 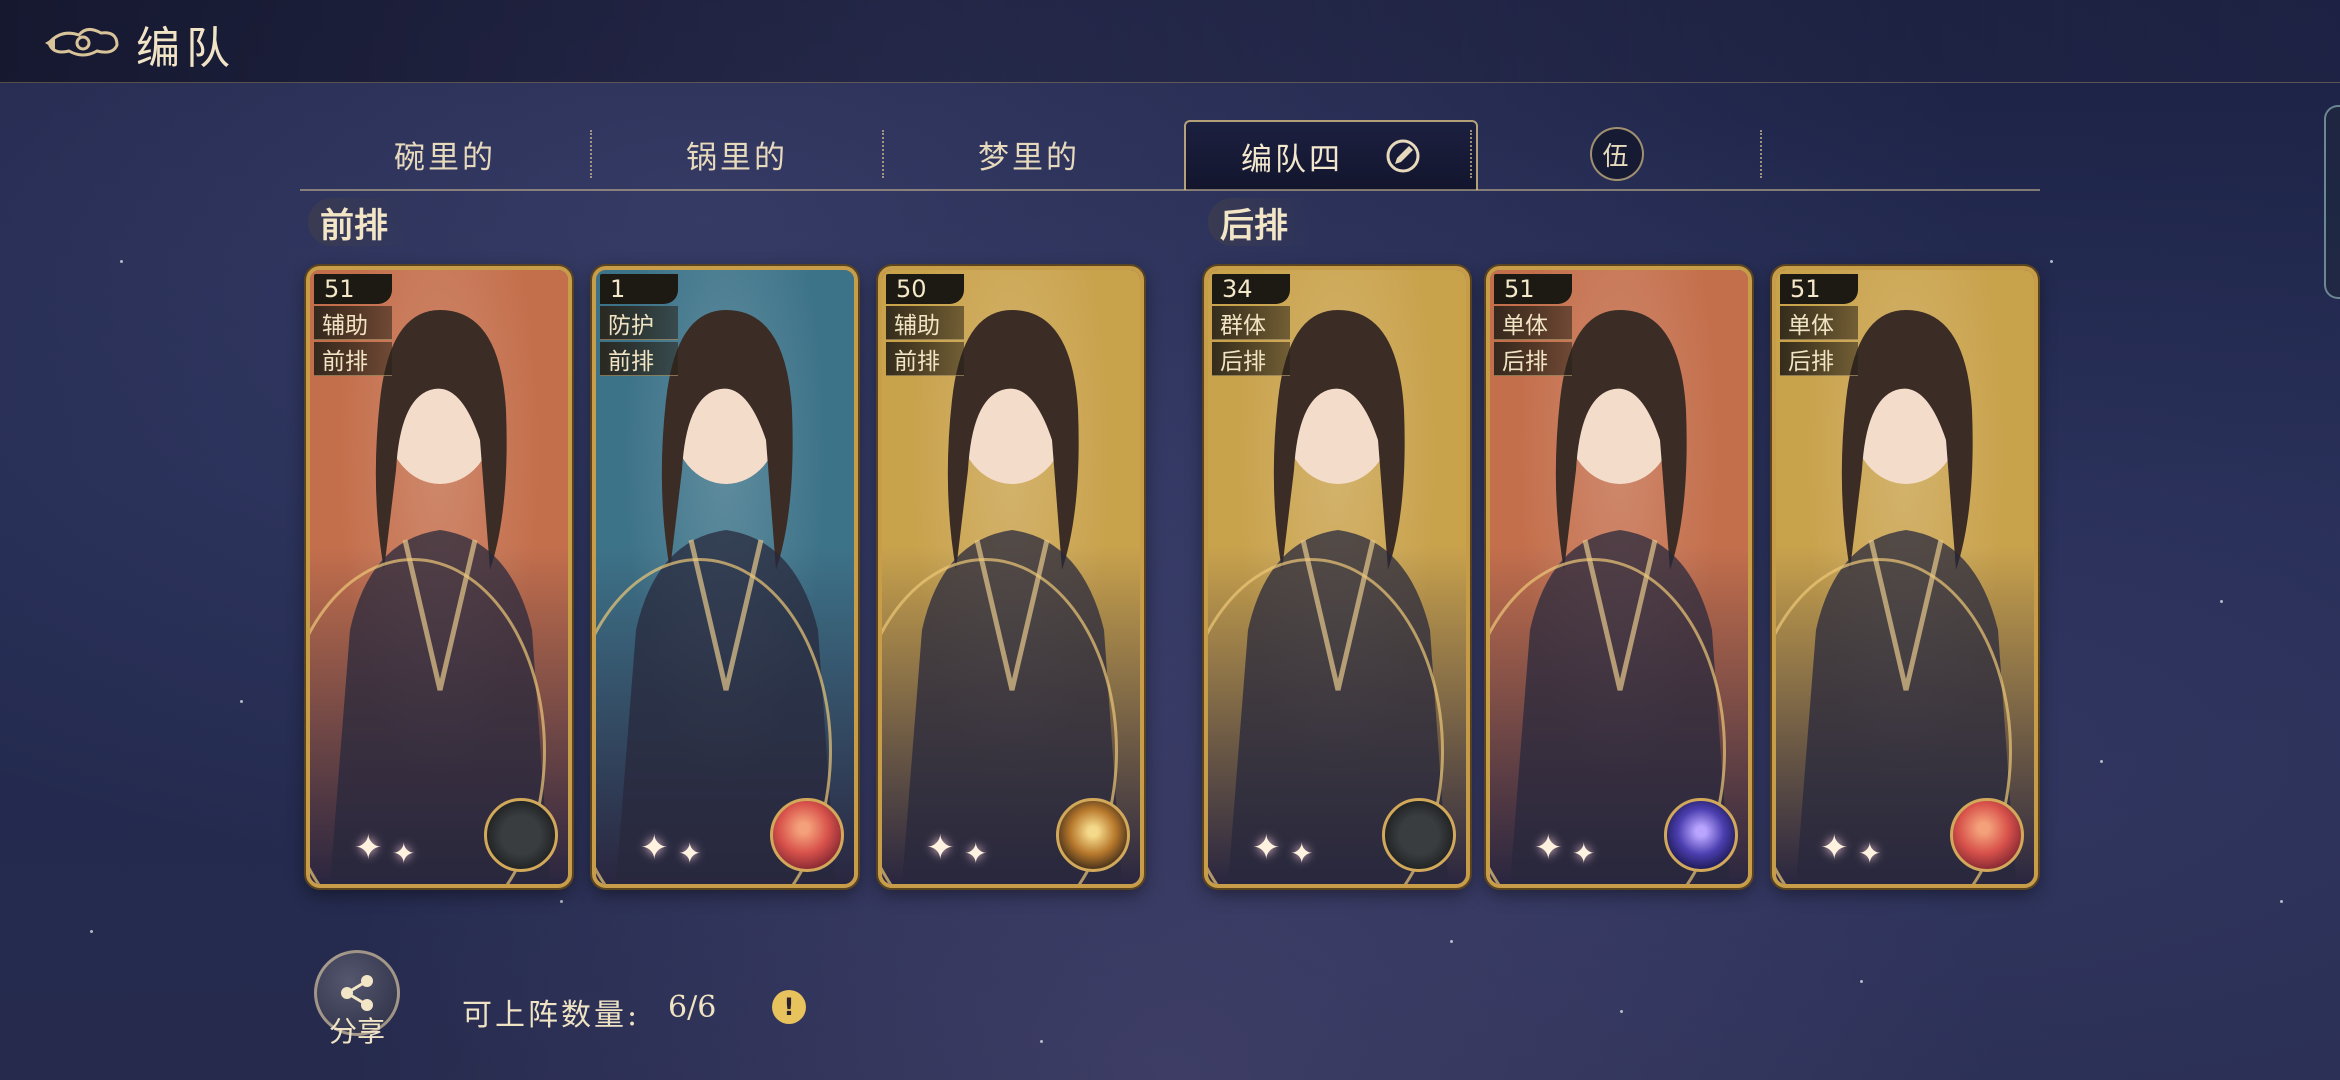 I want to click on role-tag: 群体, so click(x=1251, y=323).